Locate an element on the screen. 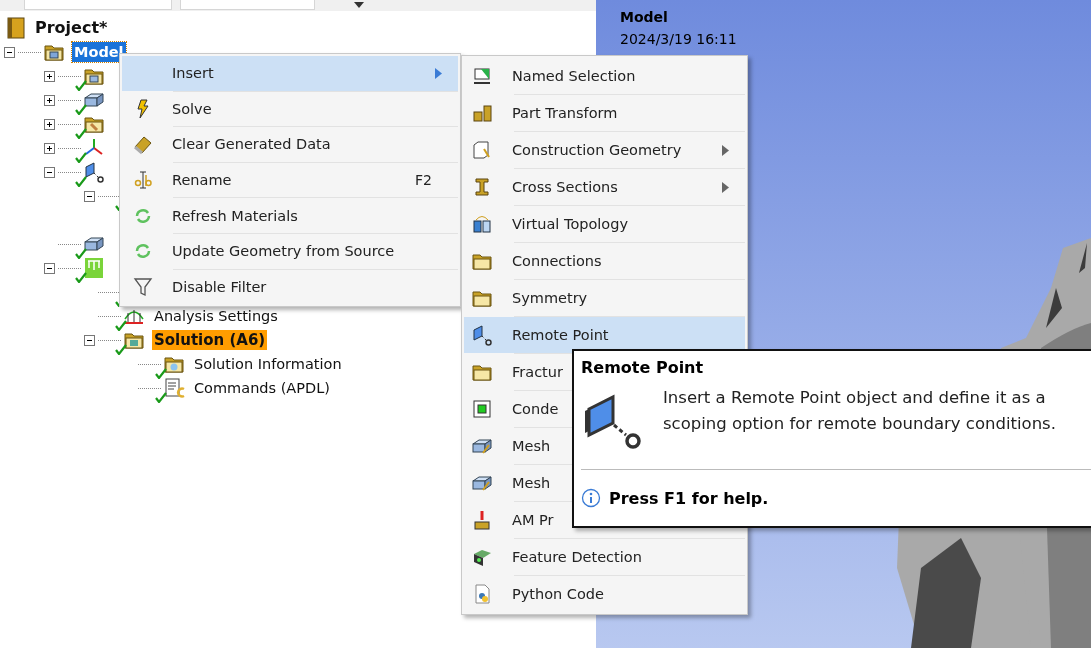 The width and height of the screenshot is (1091, 648). model-title: Model is located at coordinates (644, 17).